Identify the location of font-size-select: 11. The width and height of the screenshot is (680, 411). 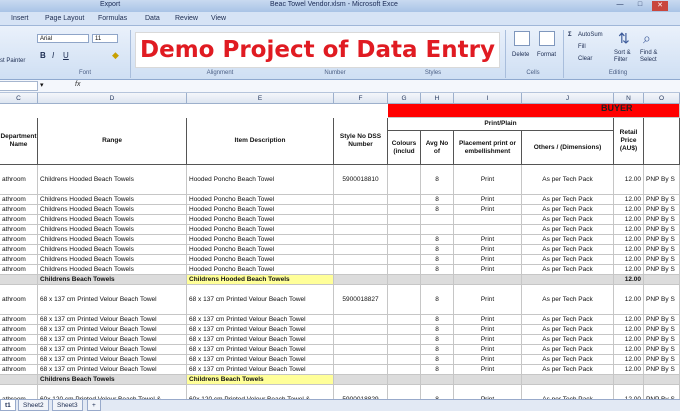
(105, 38).